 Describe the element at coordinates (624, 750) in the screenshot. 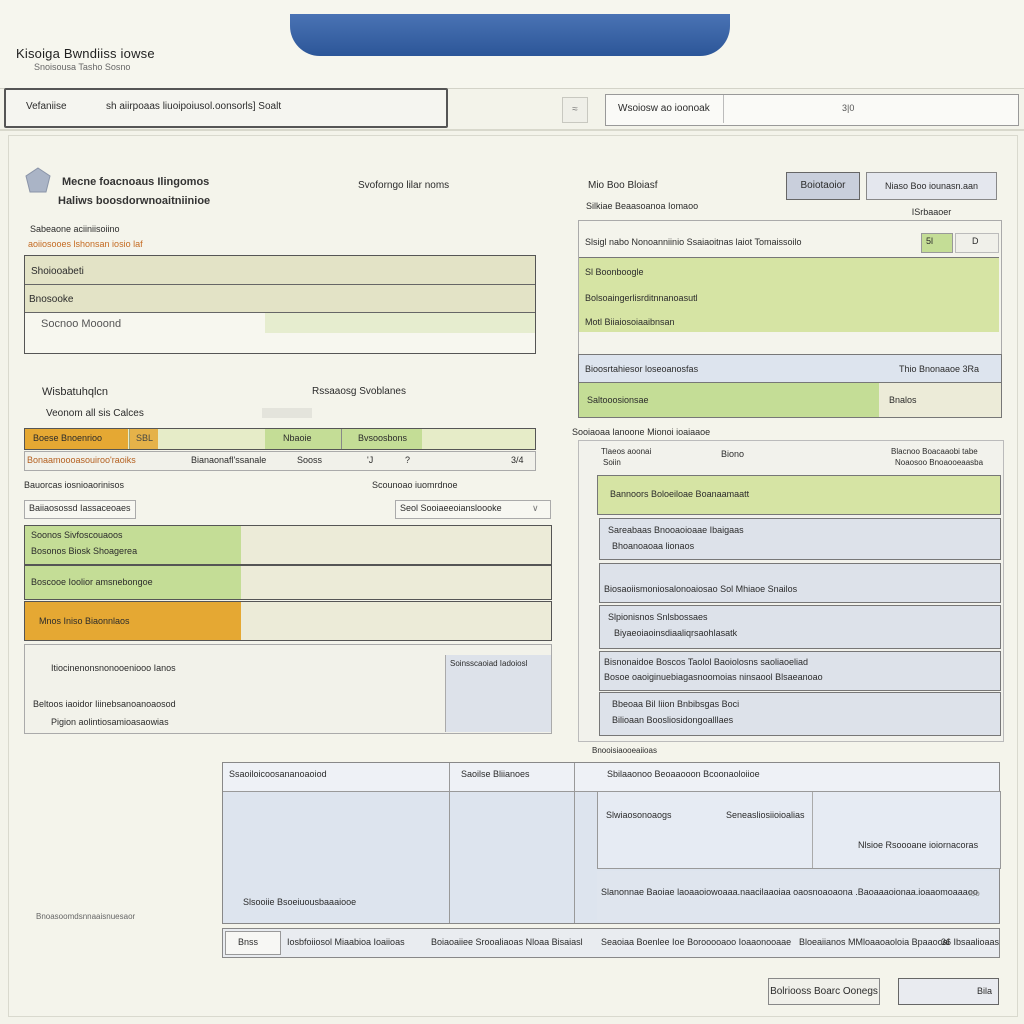

I see `right-footer-title: Bnooisiaooeaiioas` at that location.